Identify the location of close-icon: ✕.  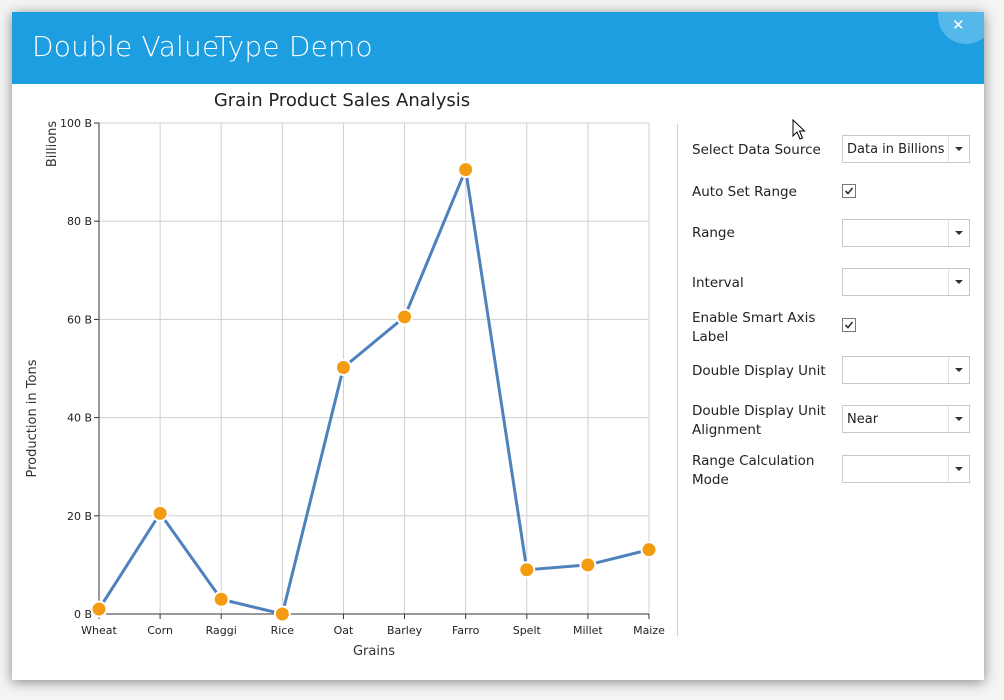
(958, 25).